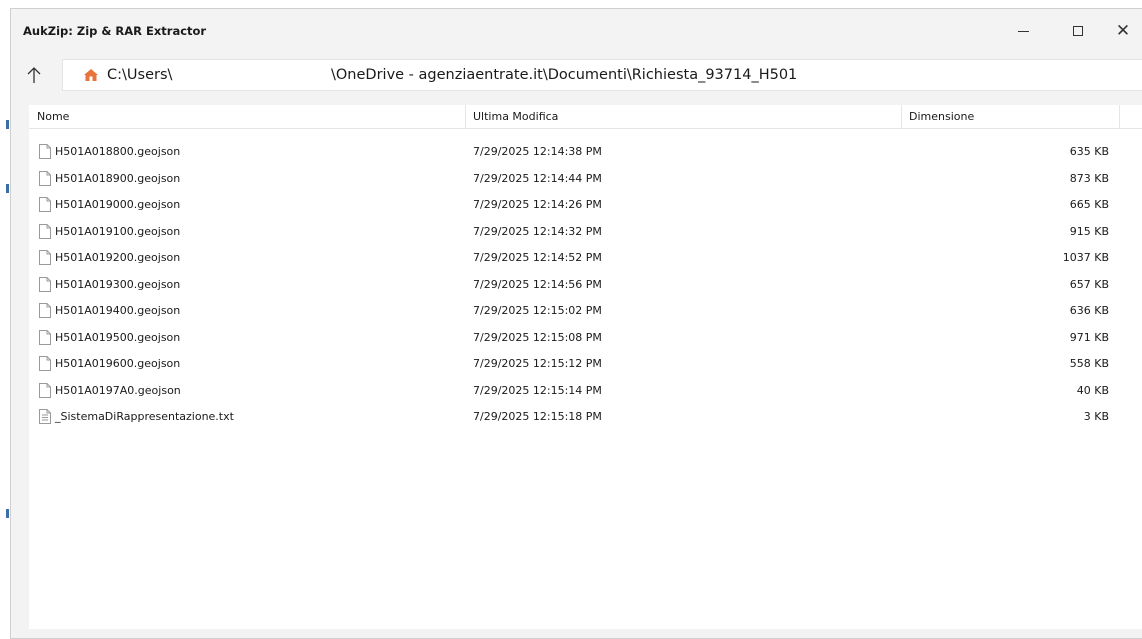 The image size is (1142, 639). I want to click on file-name: H501A018800.geojson, so click(118, 151).